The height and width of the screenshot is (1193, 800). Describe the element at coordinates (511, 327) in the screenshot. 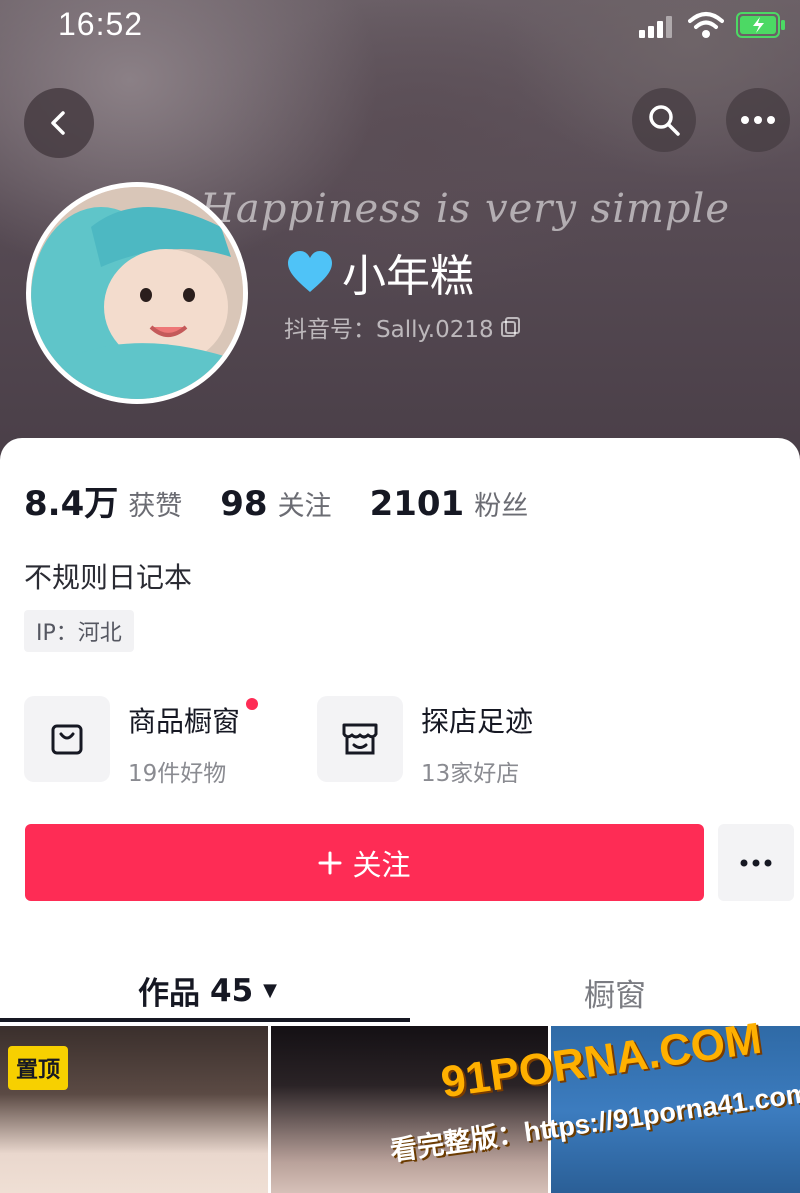

I see `copy-icon` at that location.